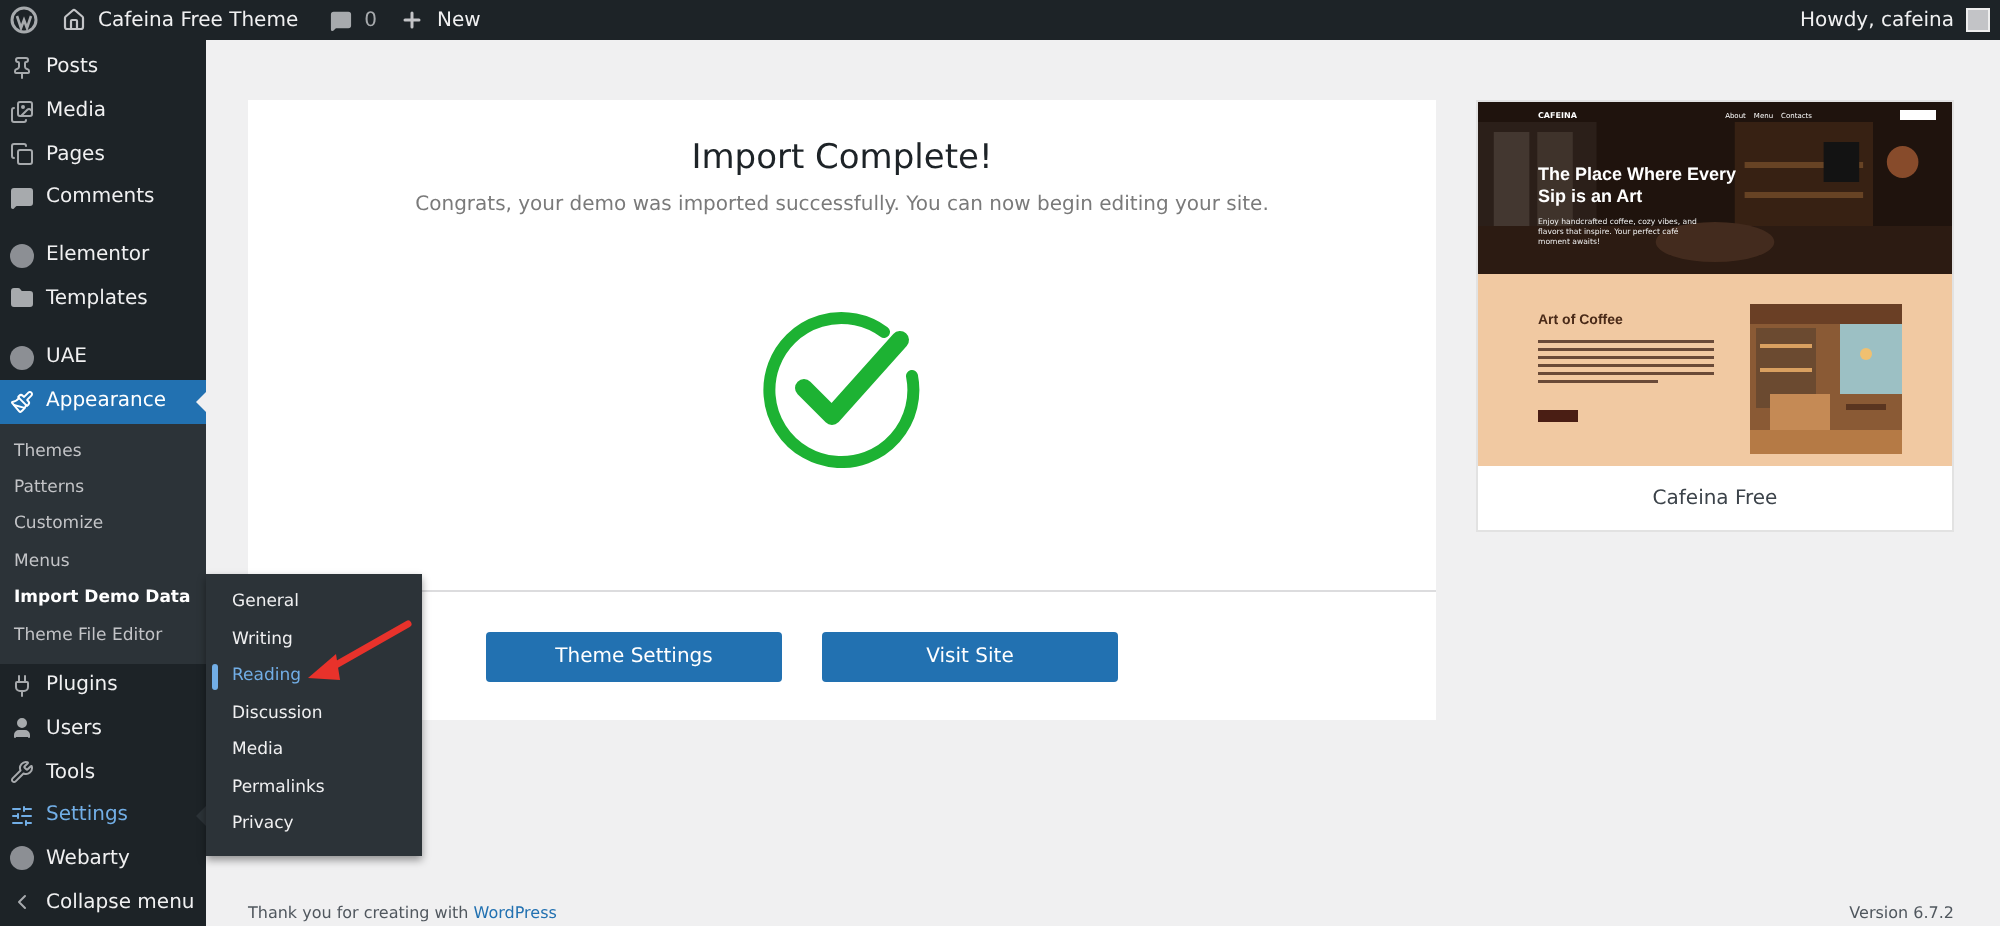 Image resolution: width=2000 pixels, height=926 pixels. I want to click on user-icon, so click(22, 728).